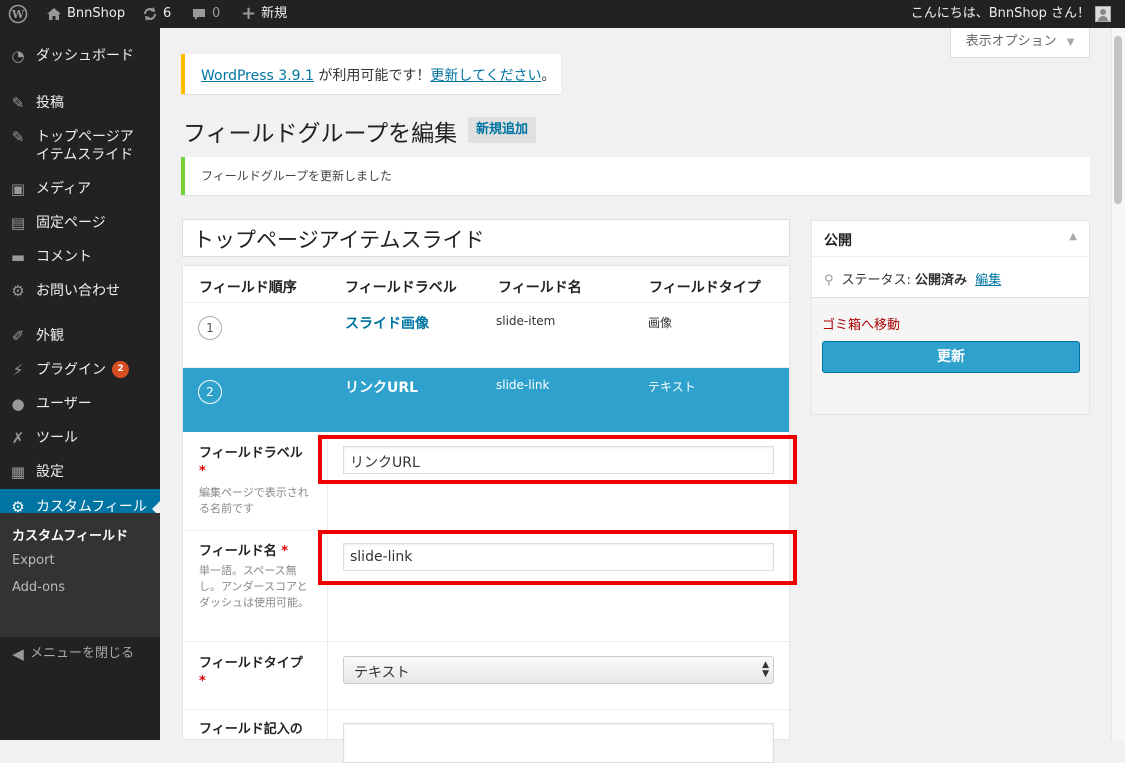  Describe the element at coordinates (838, 241) in the screenshot. I see `publish-box-title: 公開` at that location.